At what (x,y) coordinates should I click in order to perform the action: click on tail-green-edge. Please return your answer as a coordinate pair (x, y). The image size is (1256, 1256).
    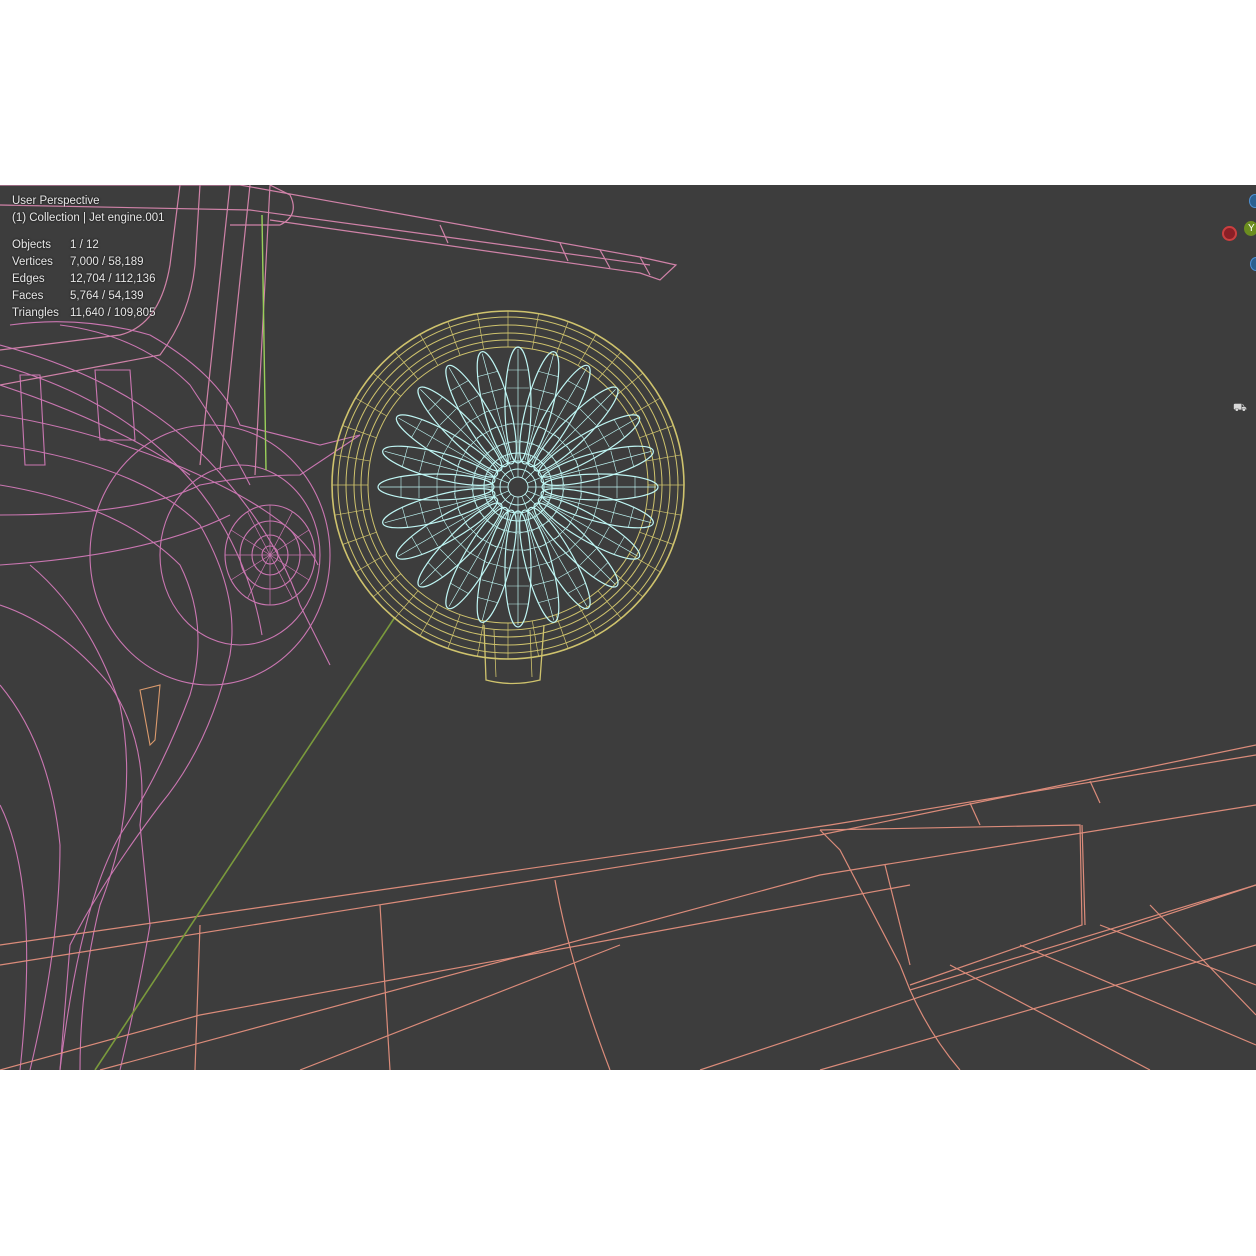
    Looking at the image, I should click on (264, 342).